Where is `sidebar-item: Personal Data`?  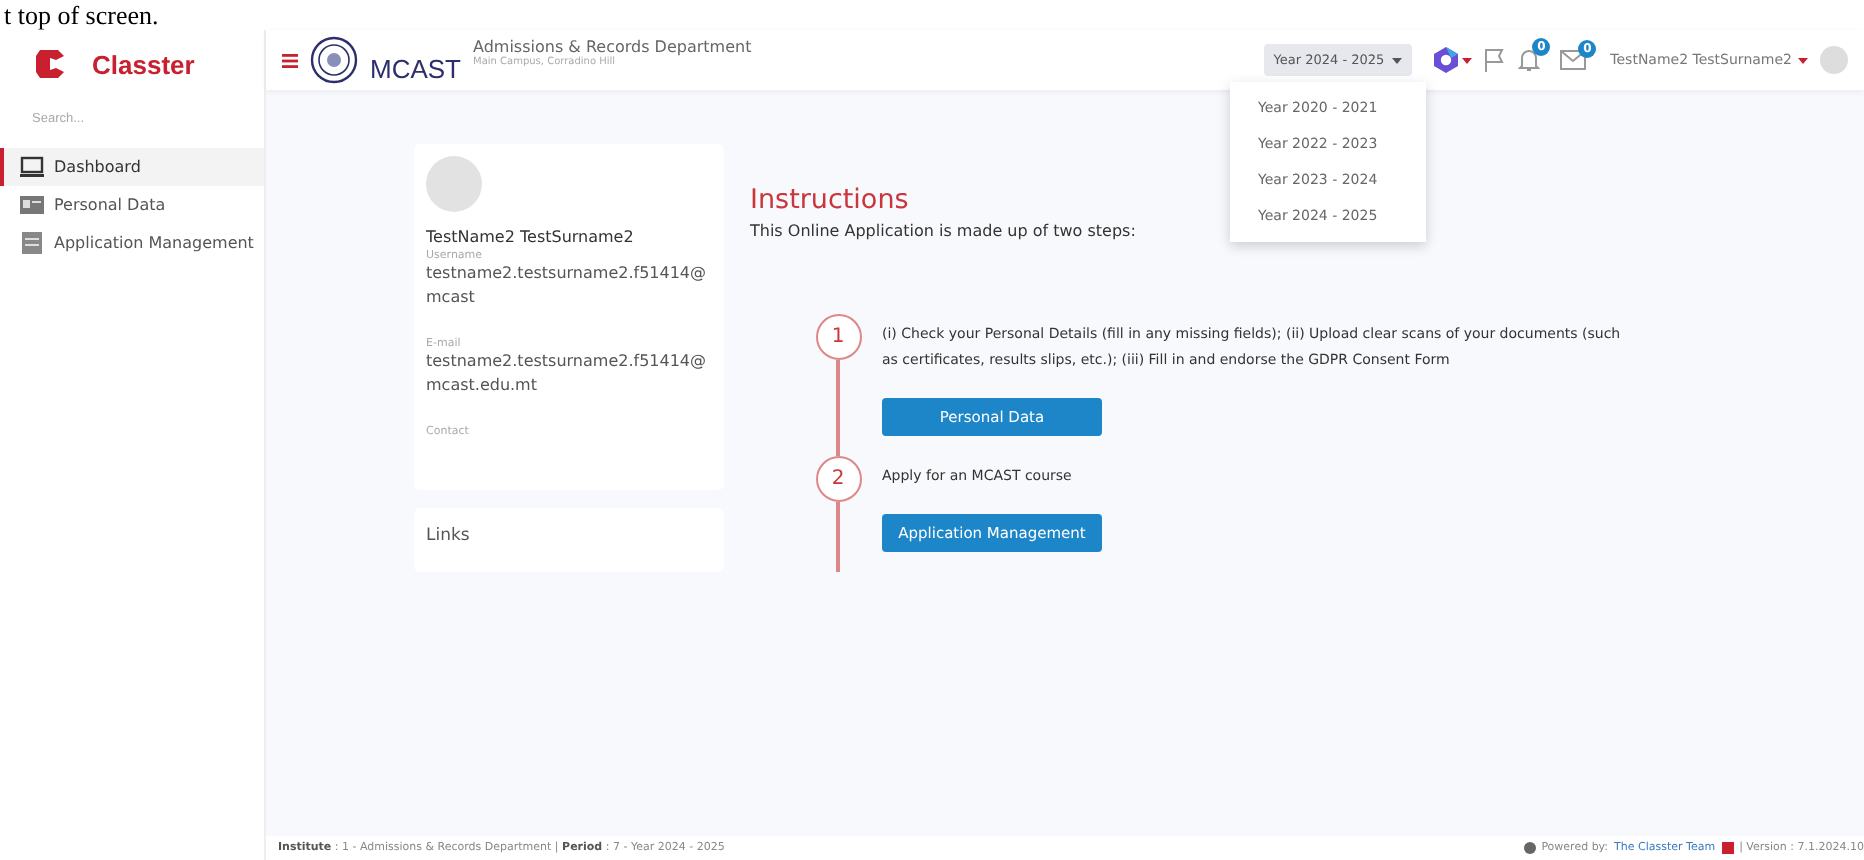
sidebar-item: Personal Data is located at coordinates (132, 205).